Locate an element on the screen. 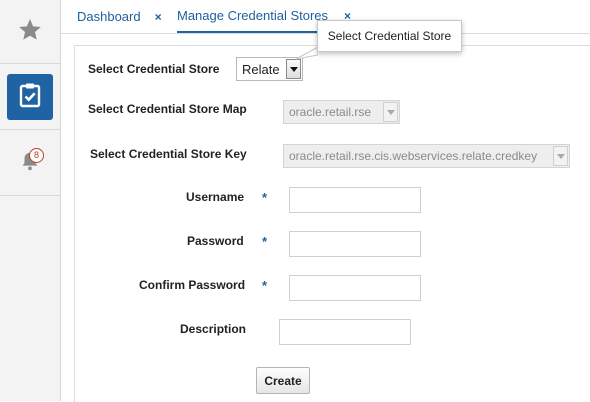 This screenshot has height=402, width=590. active-rail-tile is located at coordinates (30, 96).